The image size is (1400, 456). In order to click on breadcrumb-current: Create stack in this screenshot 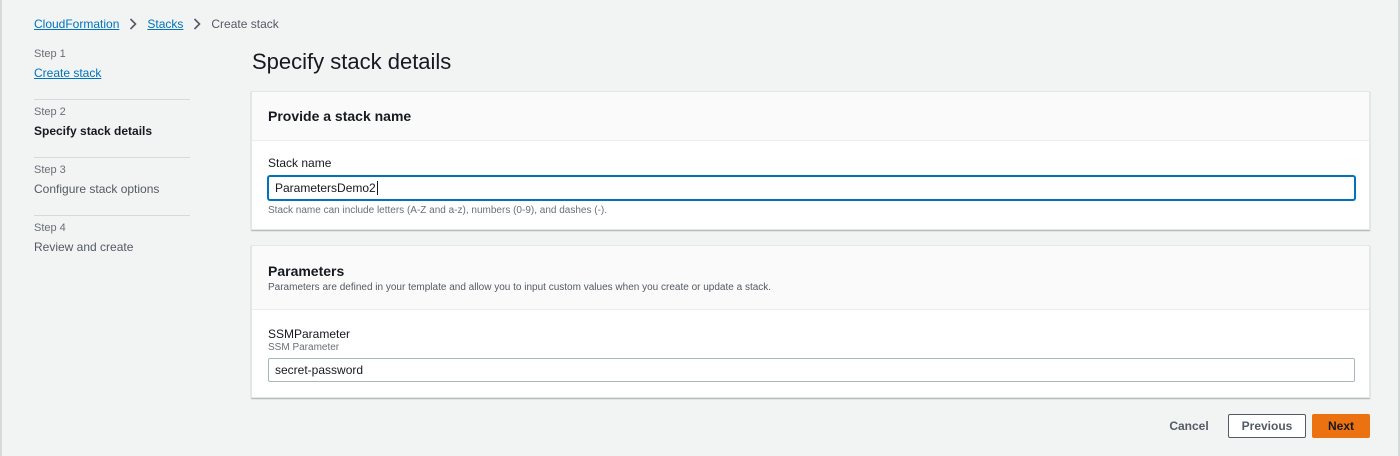, I will do `click(245, 24)`.